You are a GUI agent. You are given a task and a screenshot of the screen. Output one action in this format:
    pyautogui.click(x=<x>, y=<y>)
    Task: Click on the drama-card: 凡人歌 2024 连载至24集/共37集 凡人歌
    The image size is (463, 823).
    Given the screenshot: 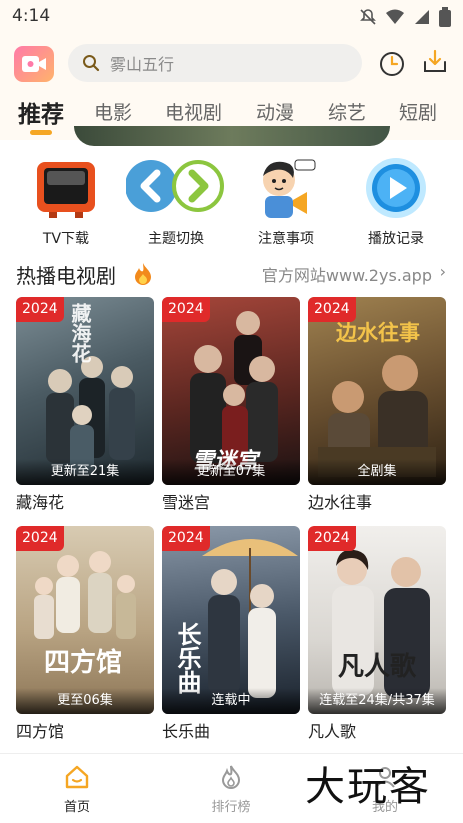 What is the action you would take?
    pyautogui.click(x=377, y=634)
    